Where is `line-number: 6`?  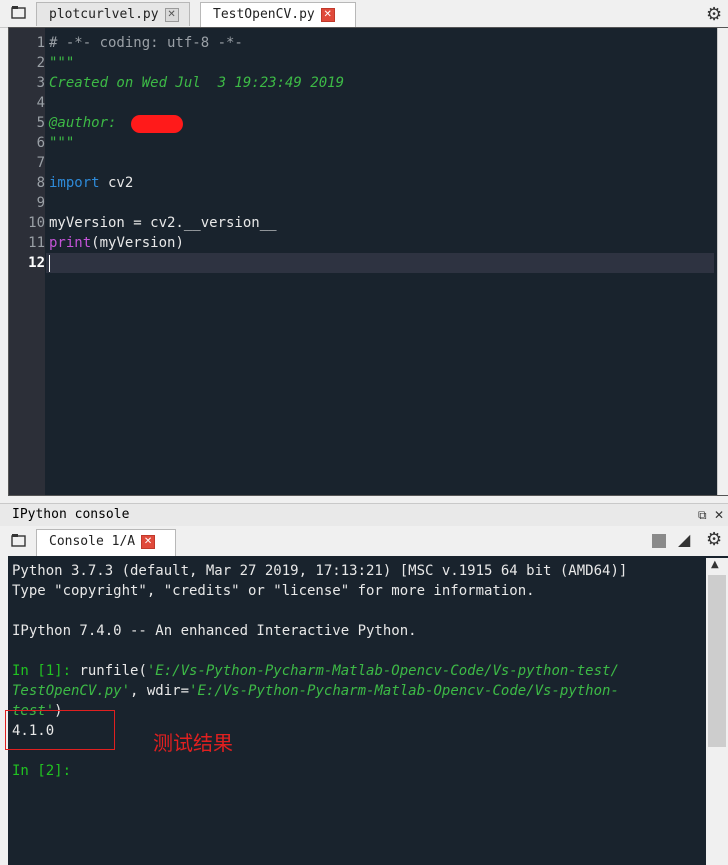
line-number: 6 is located at coordinates (40, 143).